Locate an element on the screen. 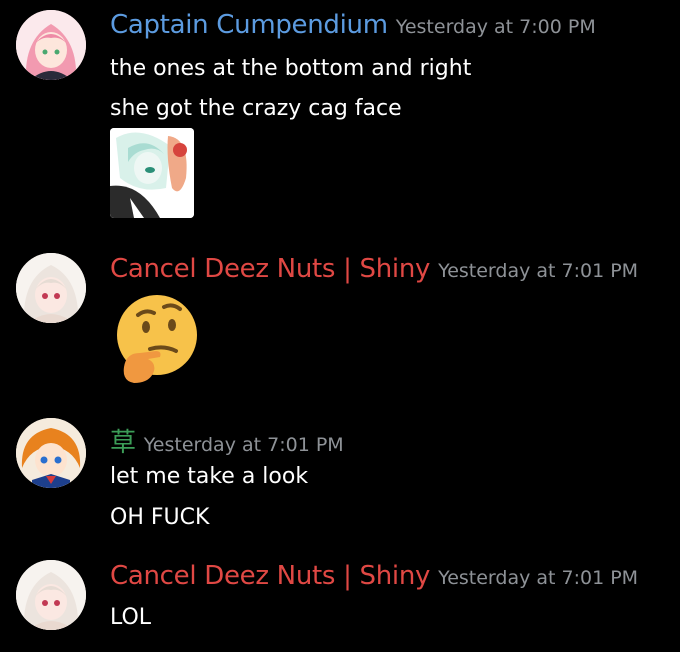 The height and width of the screenshot is (652, 680). message-text: she got the crazy cag face is located at coordinates (256, 108).